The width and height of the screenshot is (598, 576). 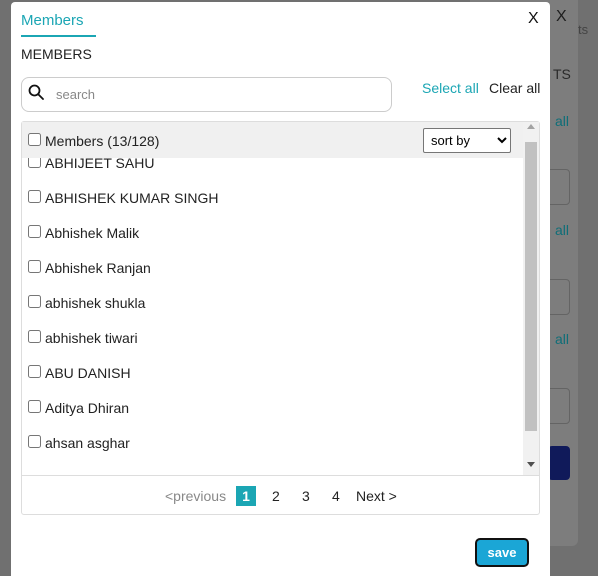 What do you see at coordinates (272, 307) in the screenshot?
I see `list-item: abhishek shukla` at bounding box center [272, 307].